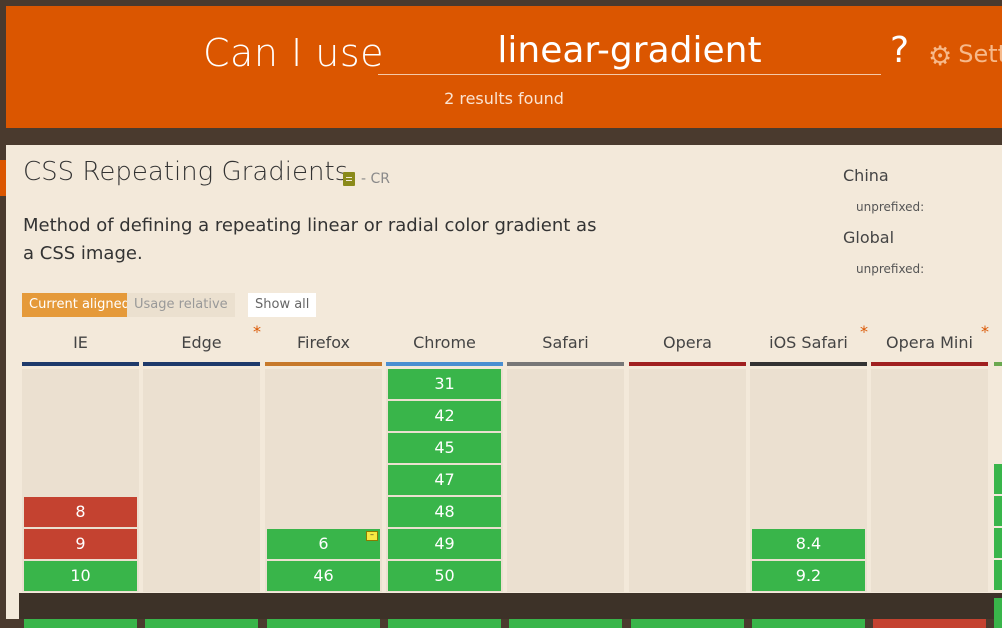 The width and height of the screenshot is (1002, 628). What do you see at coordinates (808, 576) in the screenshot?
I see `version-cell: 9.2` at bounding box center [808, 576].